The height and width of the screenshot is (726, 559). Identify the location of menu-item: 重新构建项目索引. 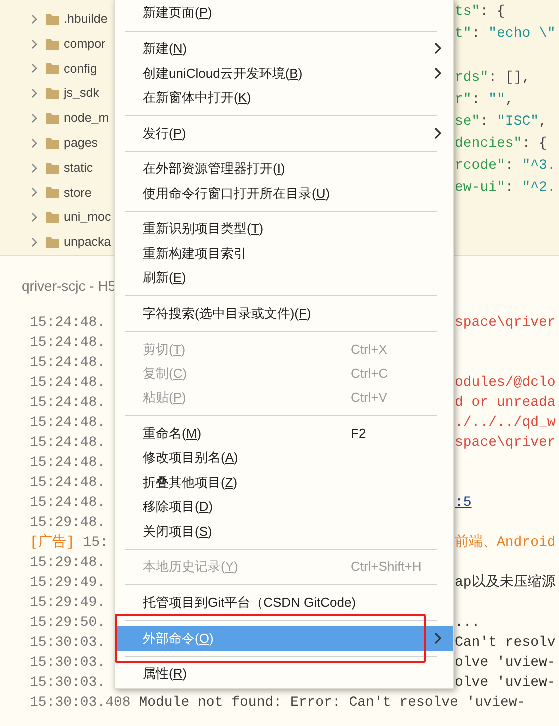
(284, 253).